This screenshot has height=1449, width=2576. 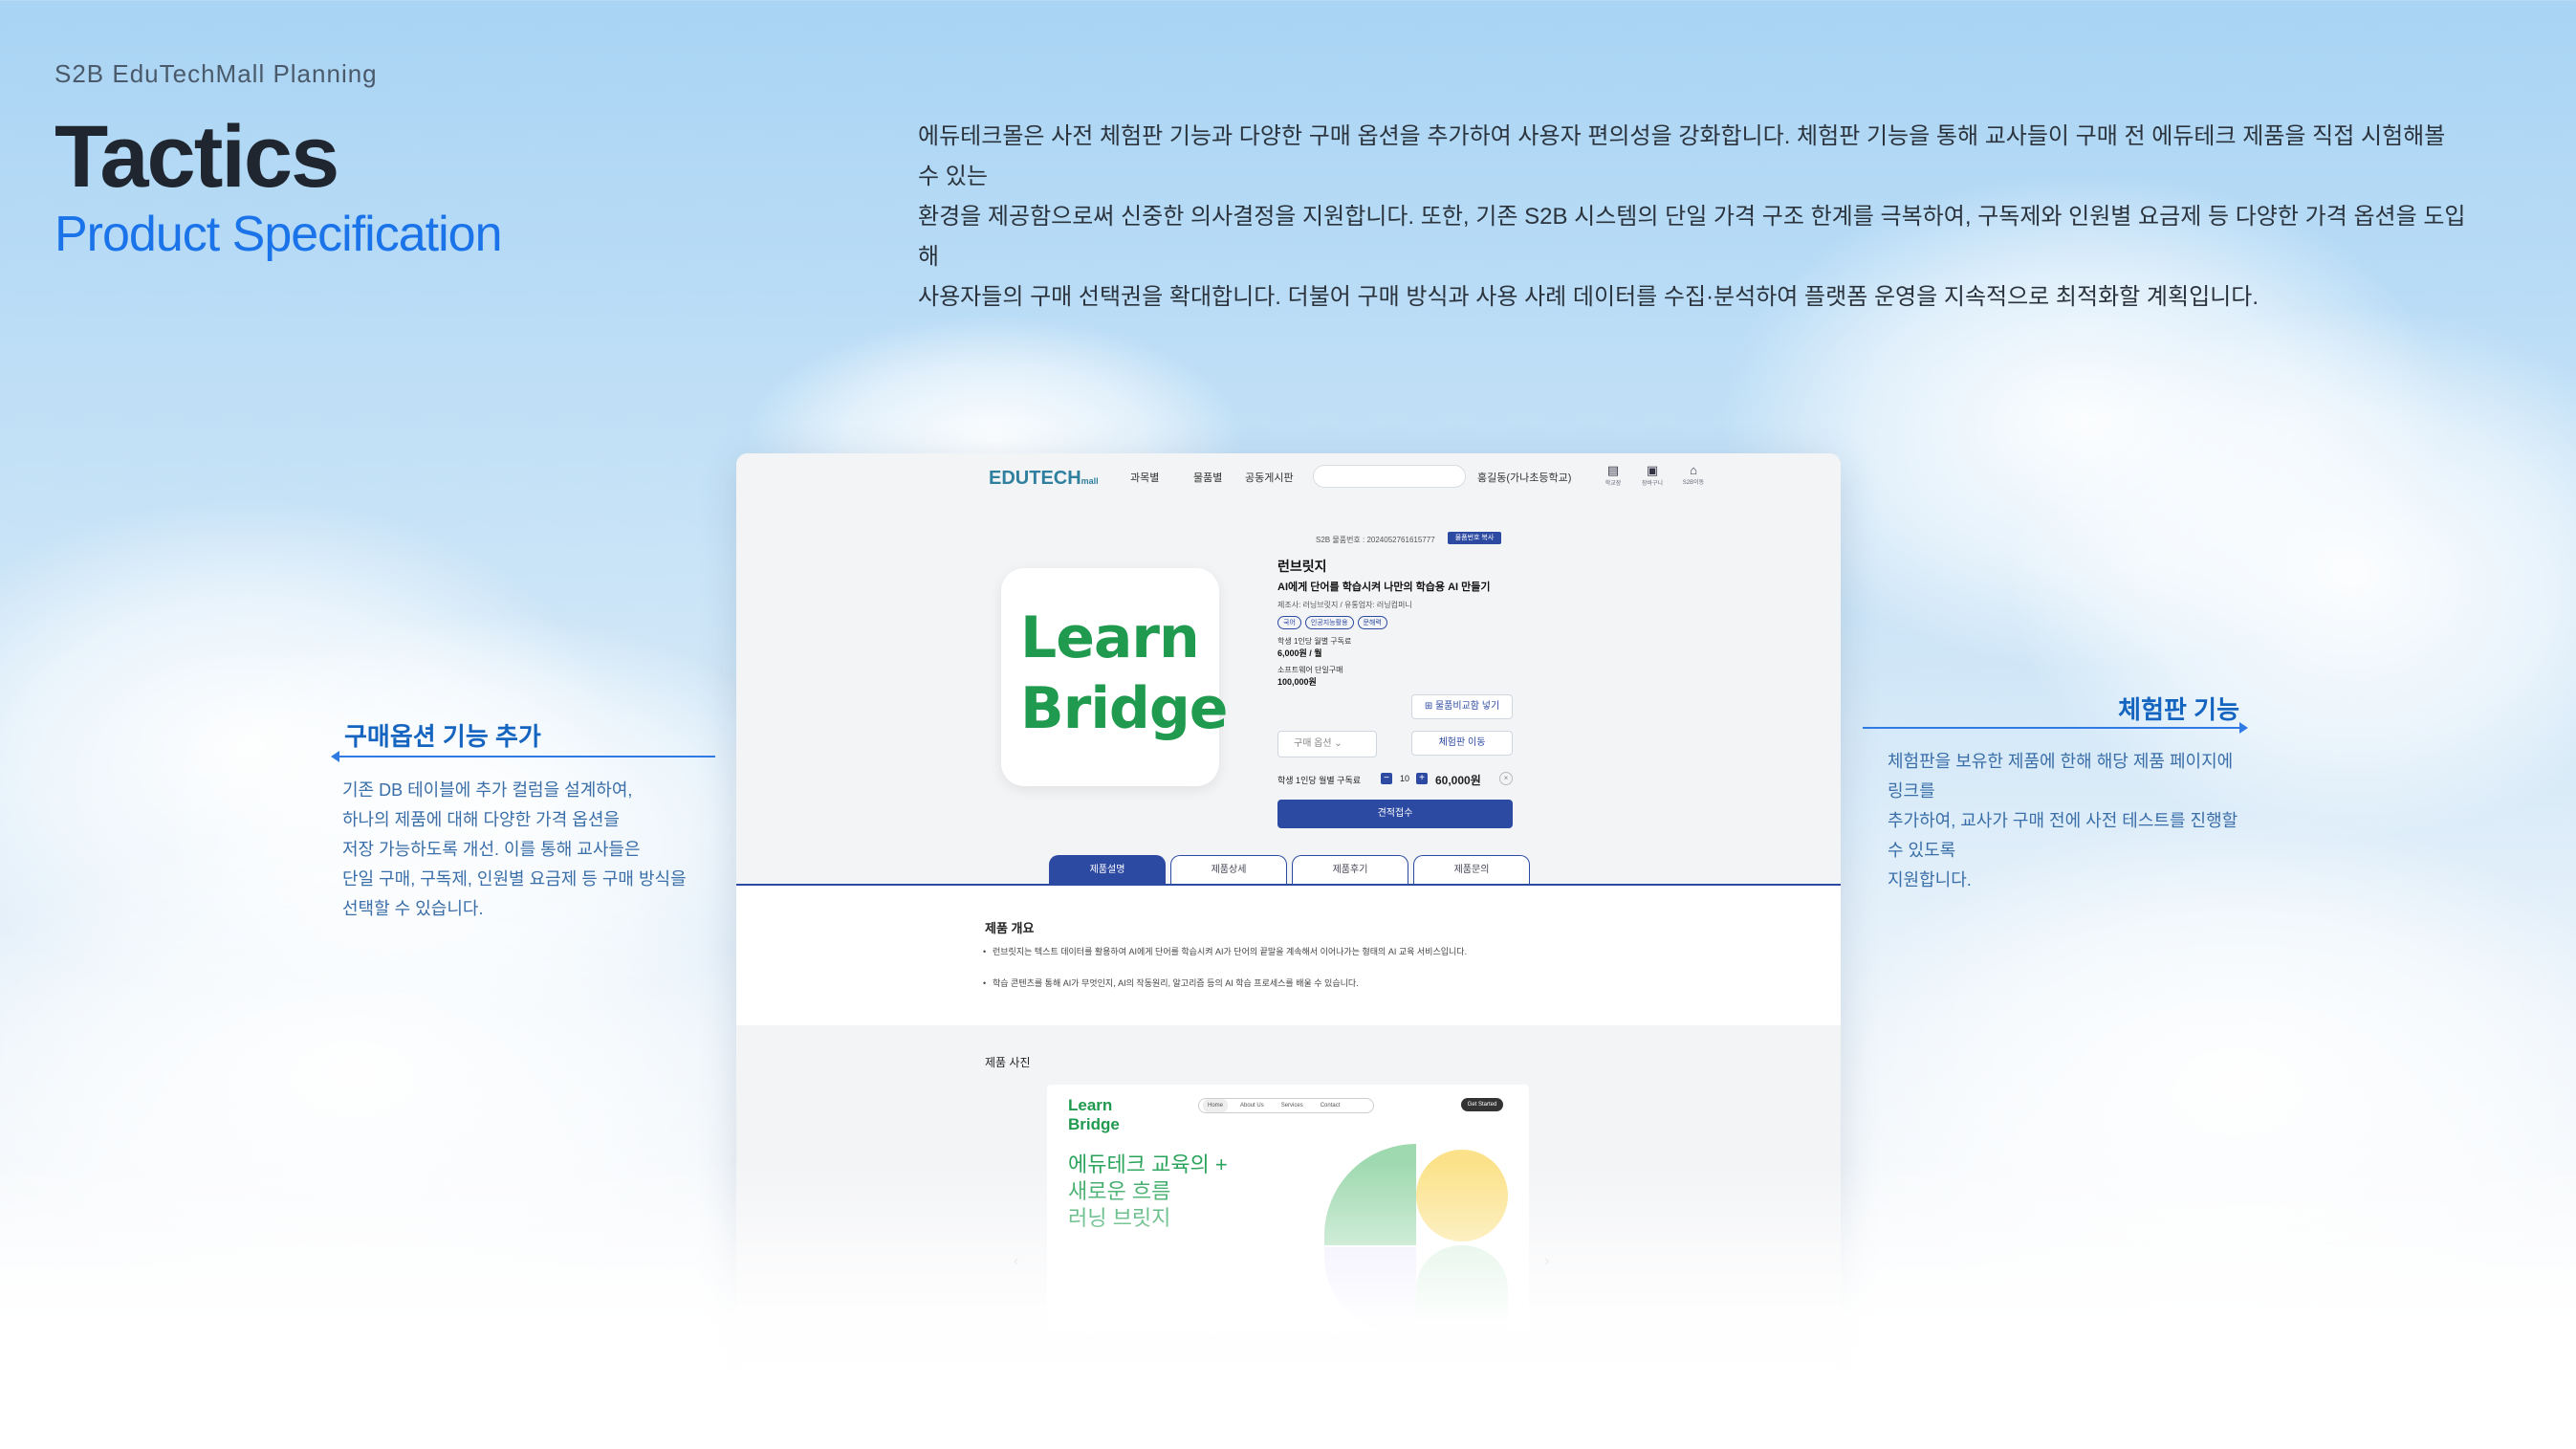 What do you see at coordinates (197, 157) in the screenshot?
I see `page-title: Tactics` at bounding box center [197, 157].